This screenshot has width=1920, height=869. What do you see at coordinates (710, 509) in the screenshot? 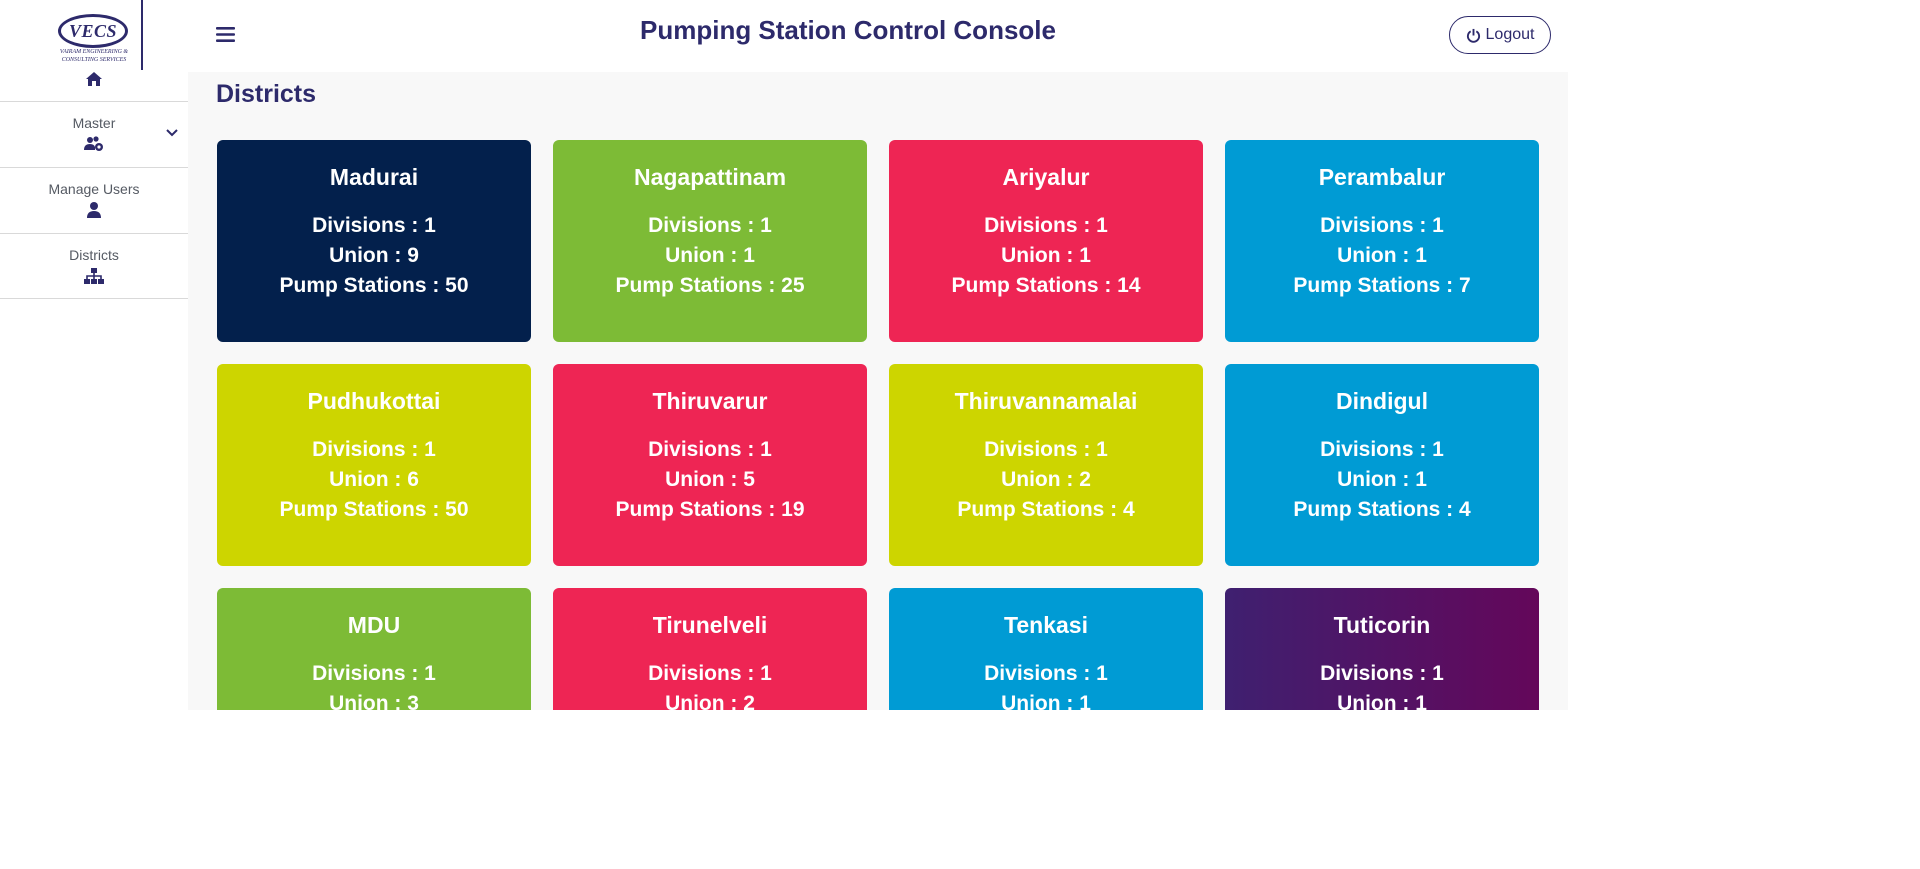
I see `pump-stations-count: Pump Stations : 19` at bounding box center [710, 509].